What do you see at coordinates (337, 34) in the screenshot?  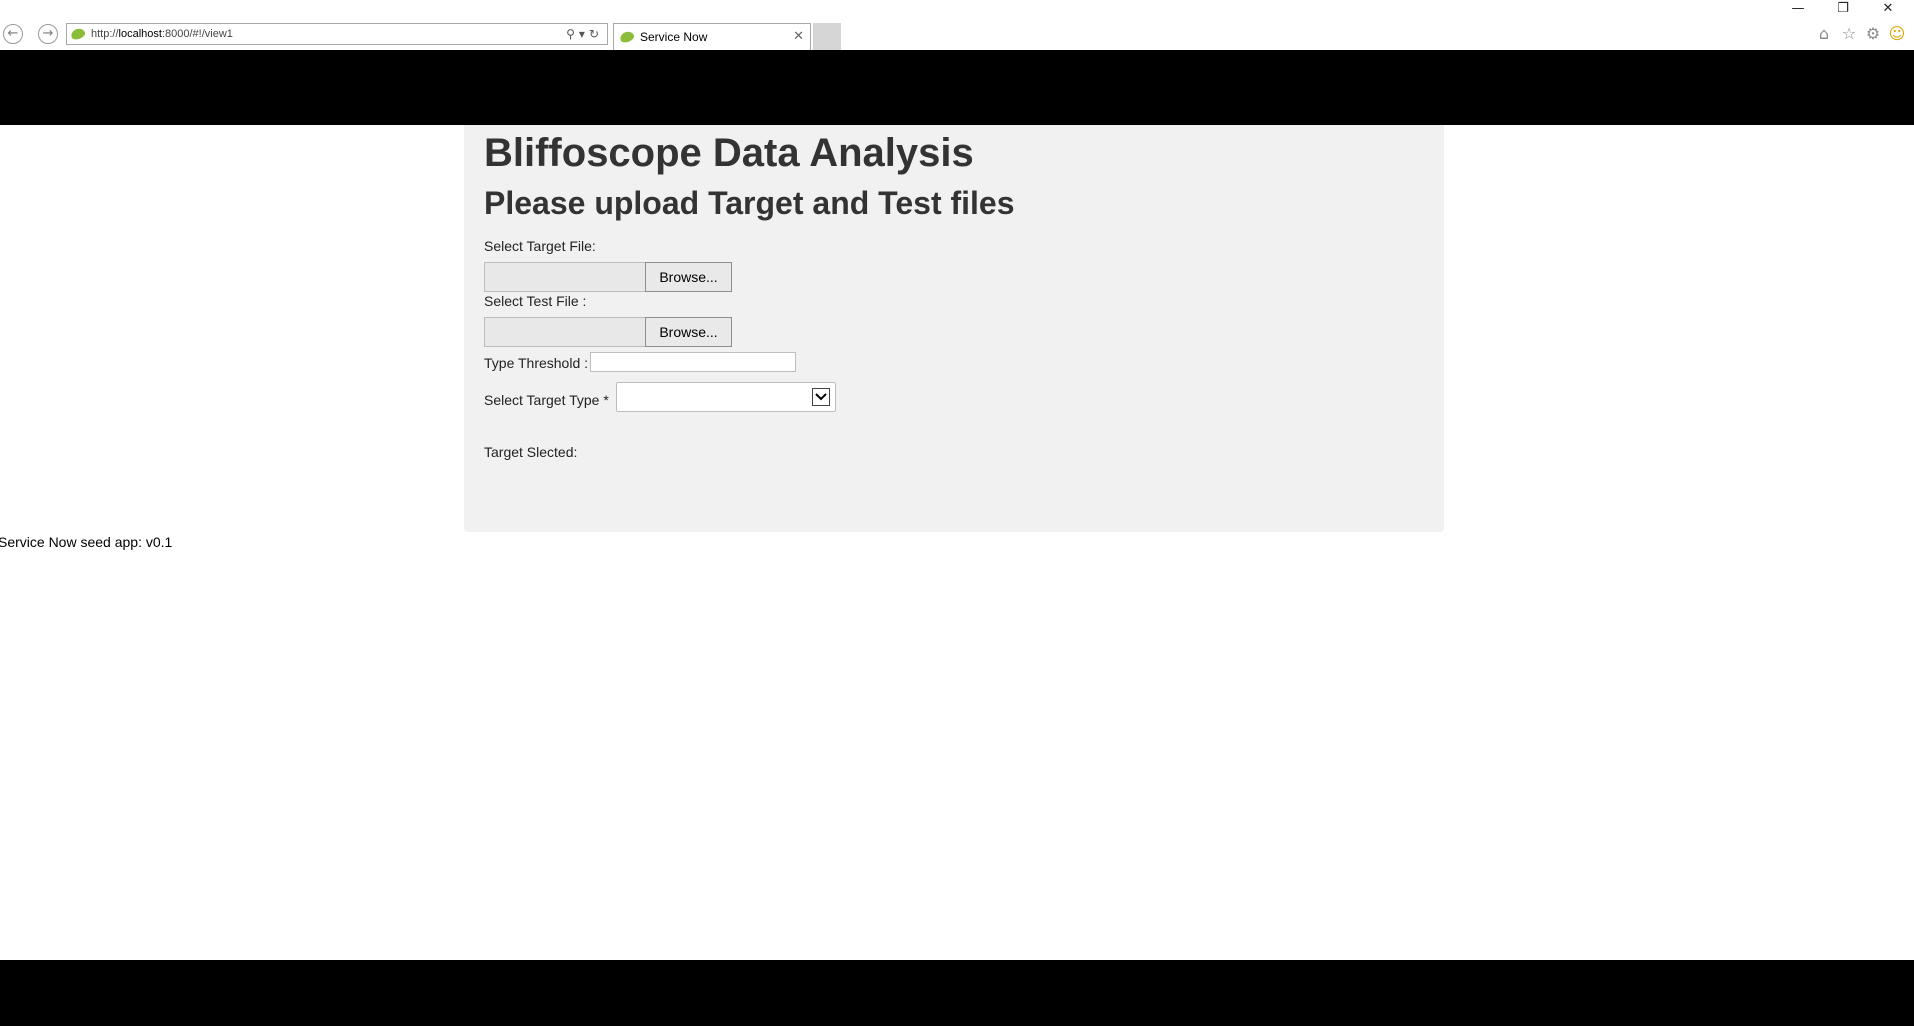 I see `address-bar: http://localhost:8000/#!/view1 ⚲▾↻` at bounding box center [337, 34].